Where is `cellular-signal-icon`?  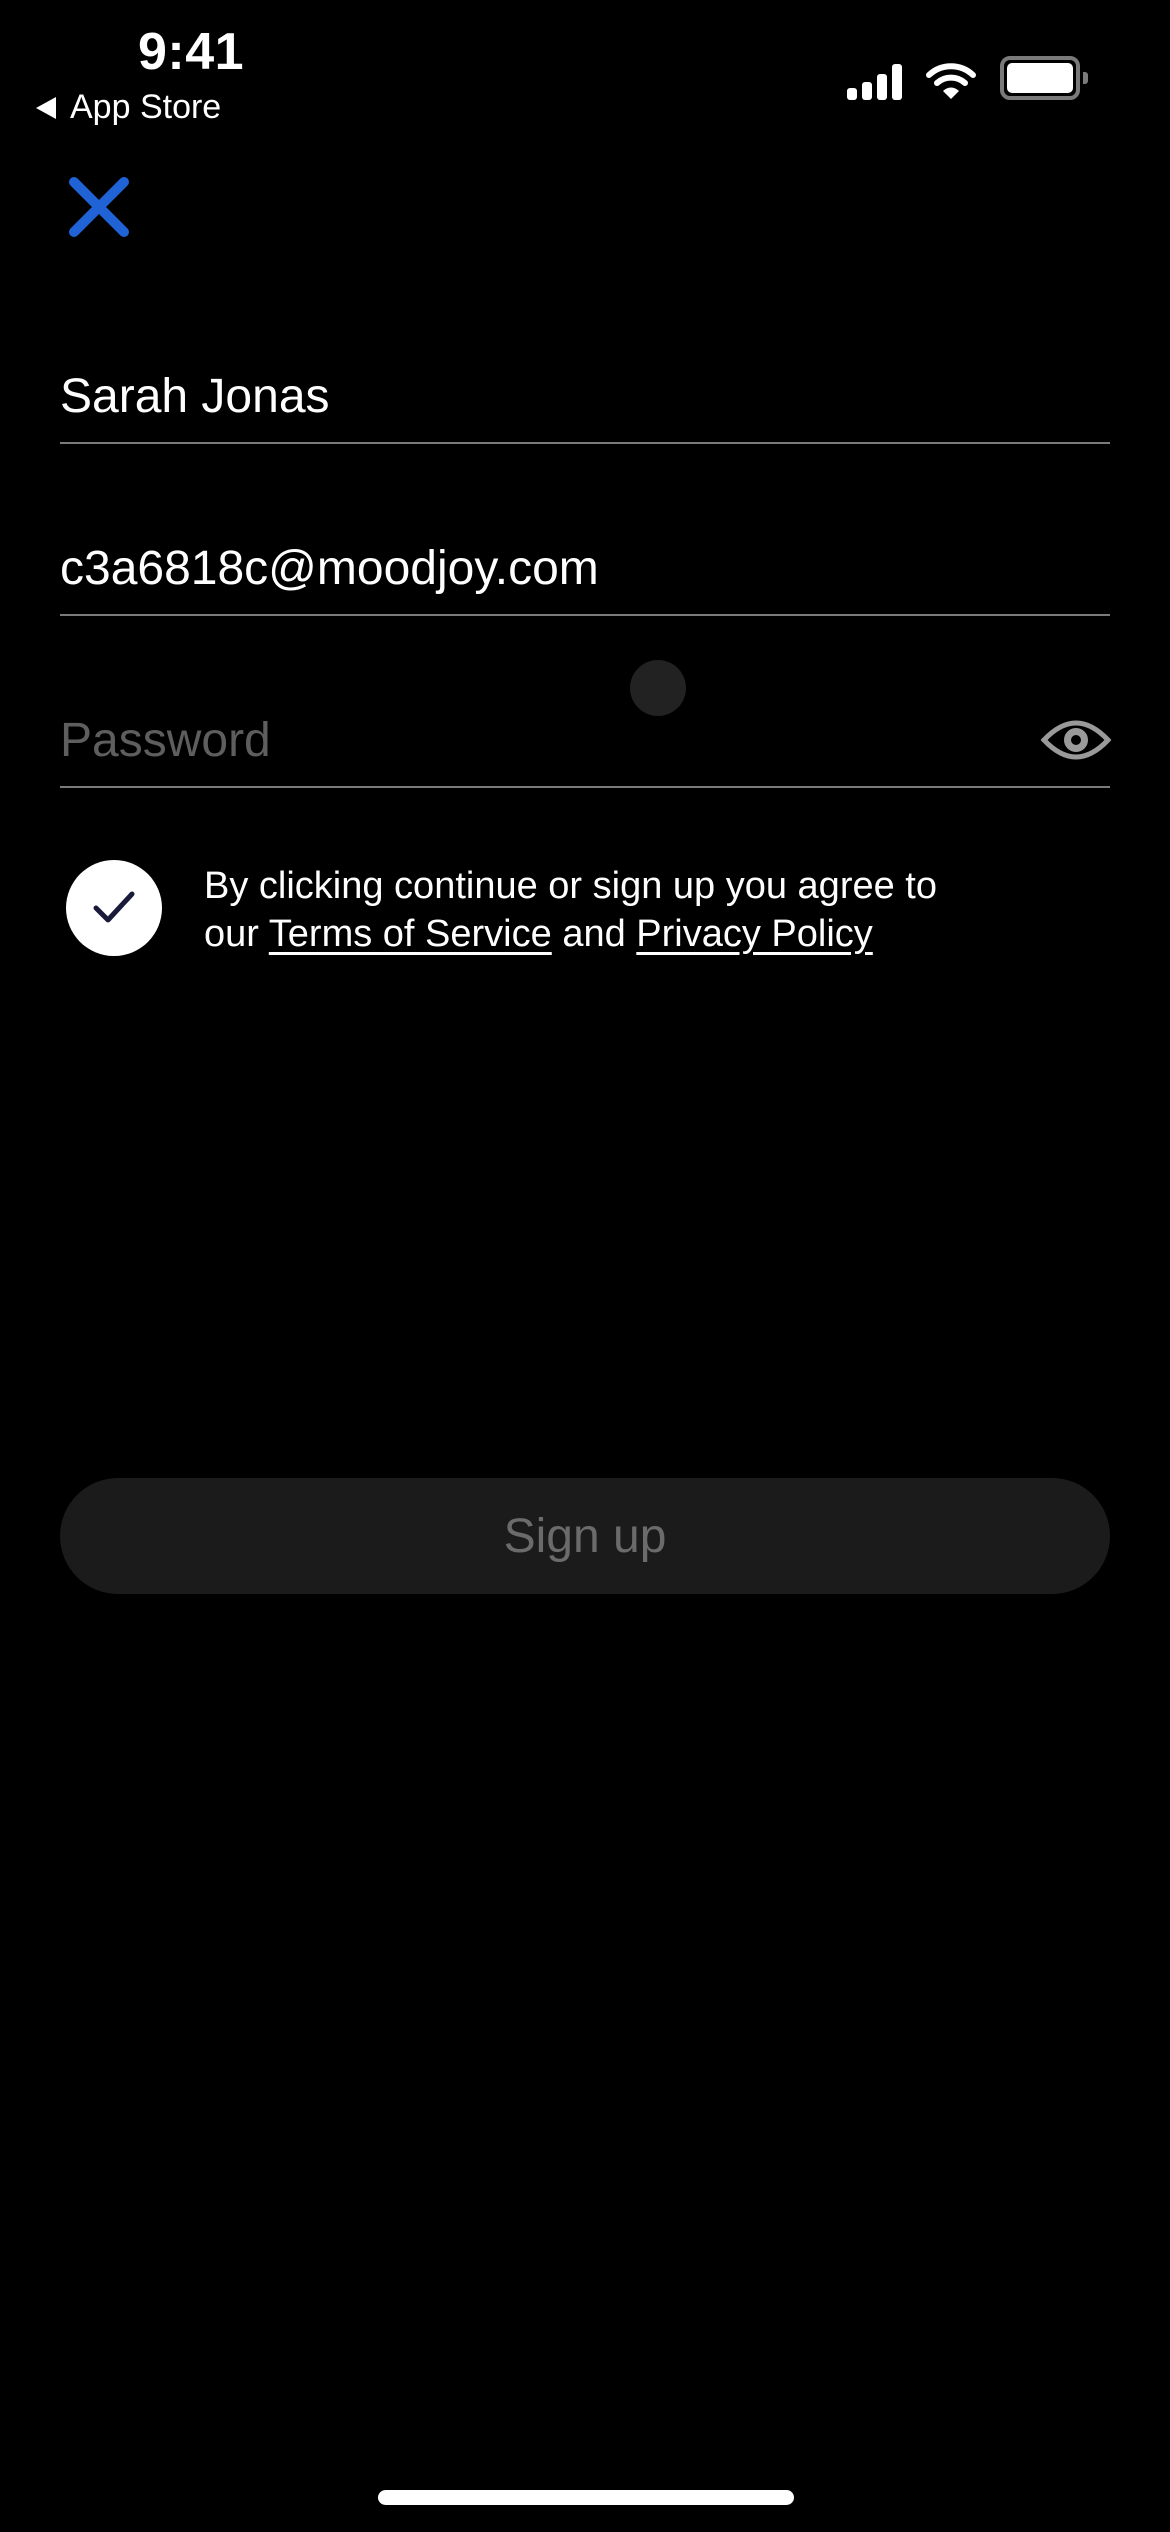
cellular-signal-icon is located at coordinates (874, 82).